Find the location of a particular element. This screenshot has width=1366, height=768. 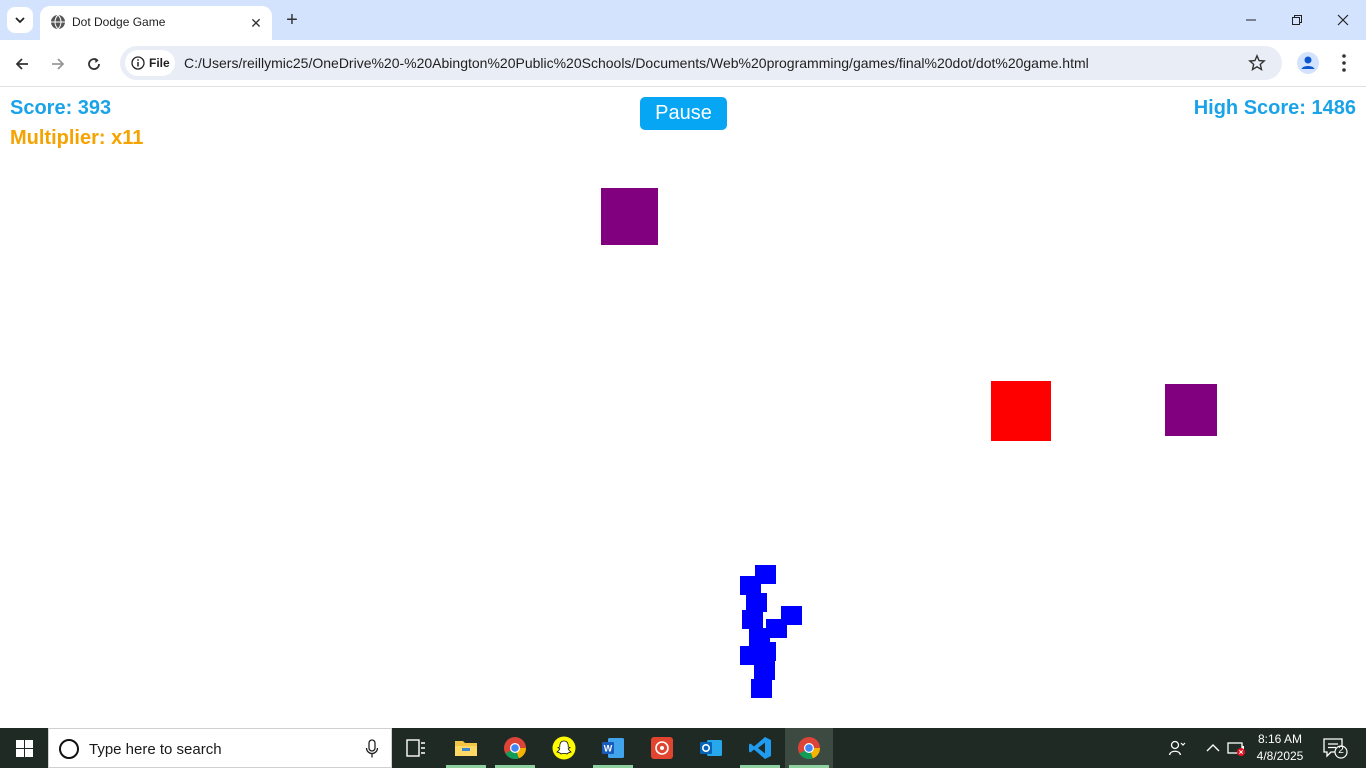

arrow-right-icon is located at coordinates (58, 64).